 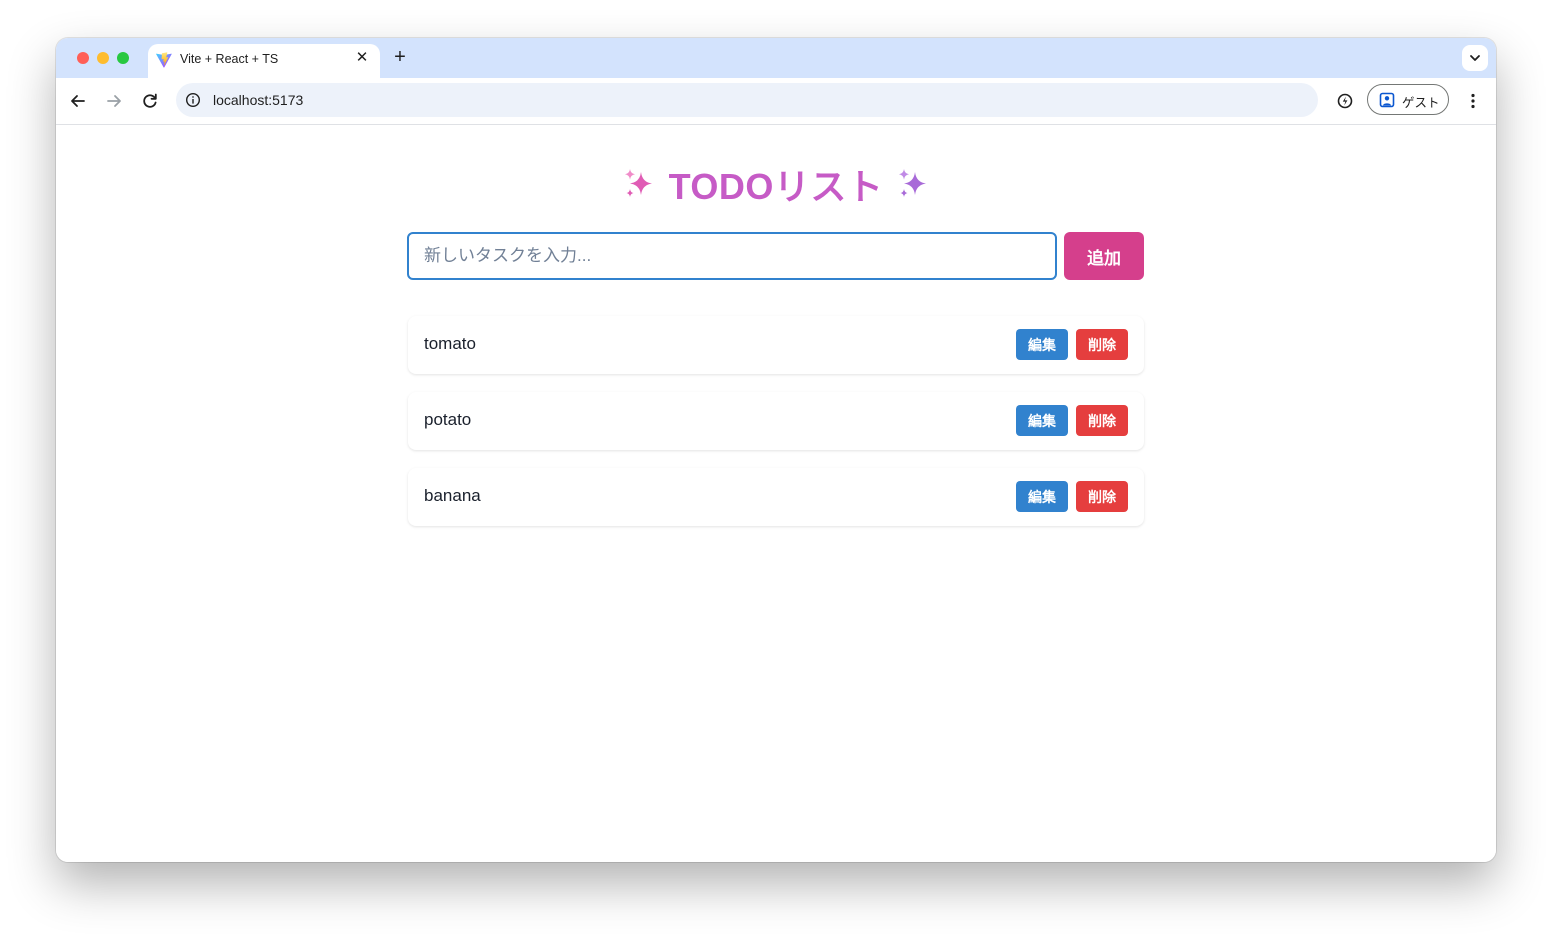 I want to click on window-maximize-icon, so click(x=123, y=58).